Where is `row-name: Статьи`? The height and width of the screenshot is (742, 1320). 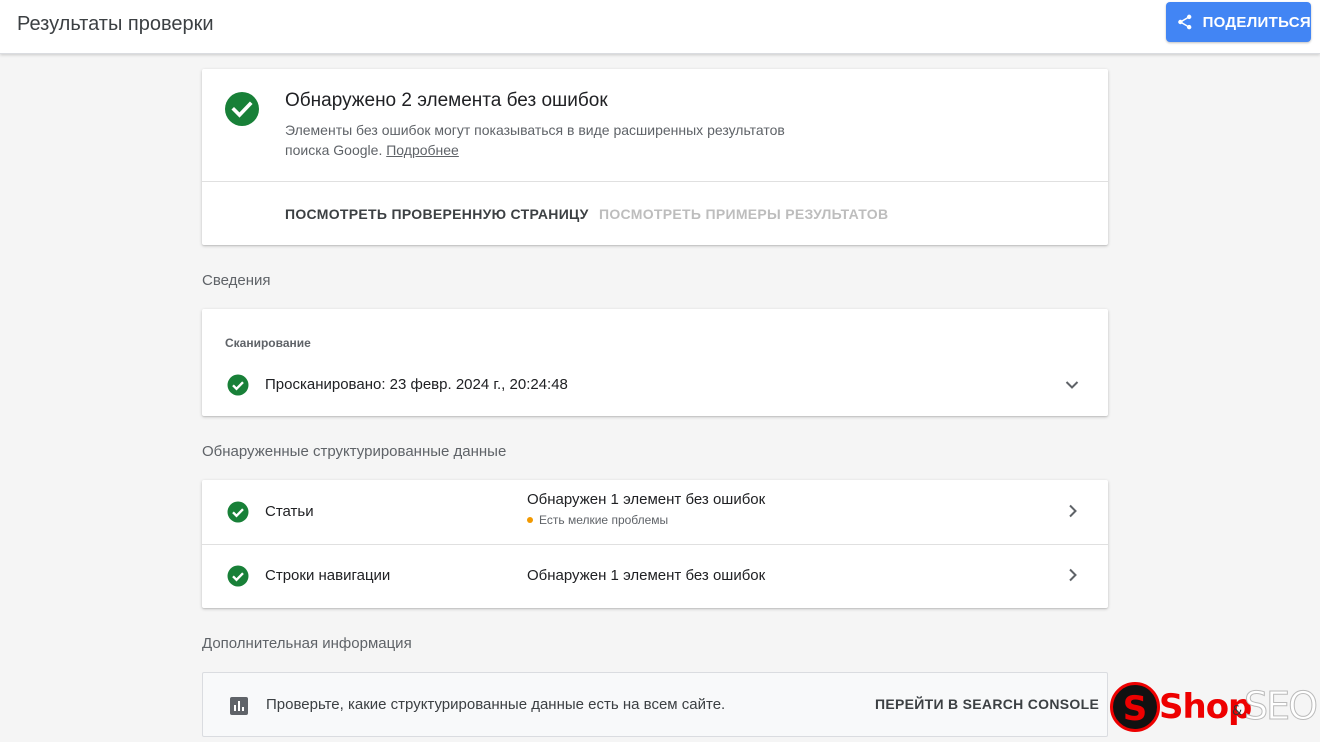 row-name: Статьи is located at coordinates (289, 511).